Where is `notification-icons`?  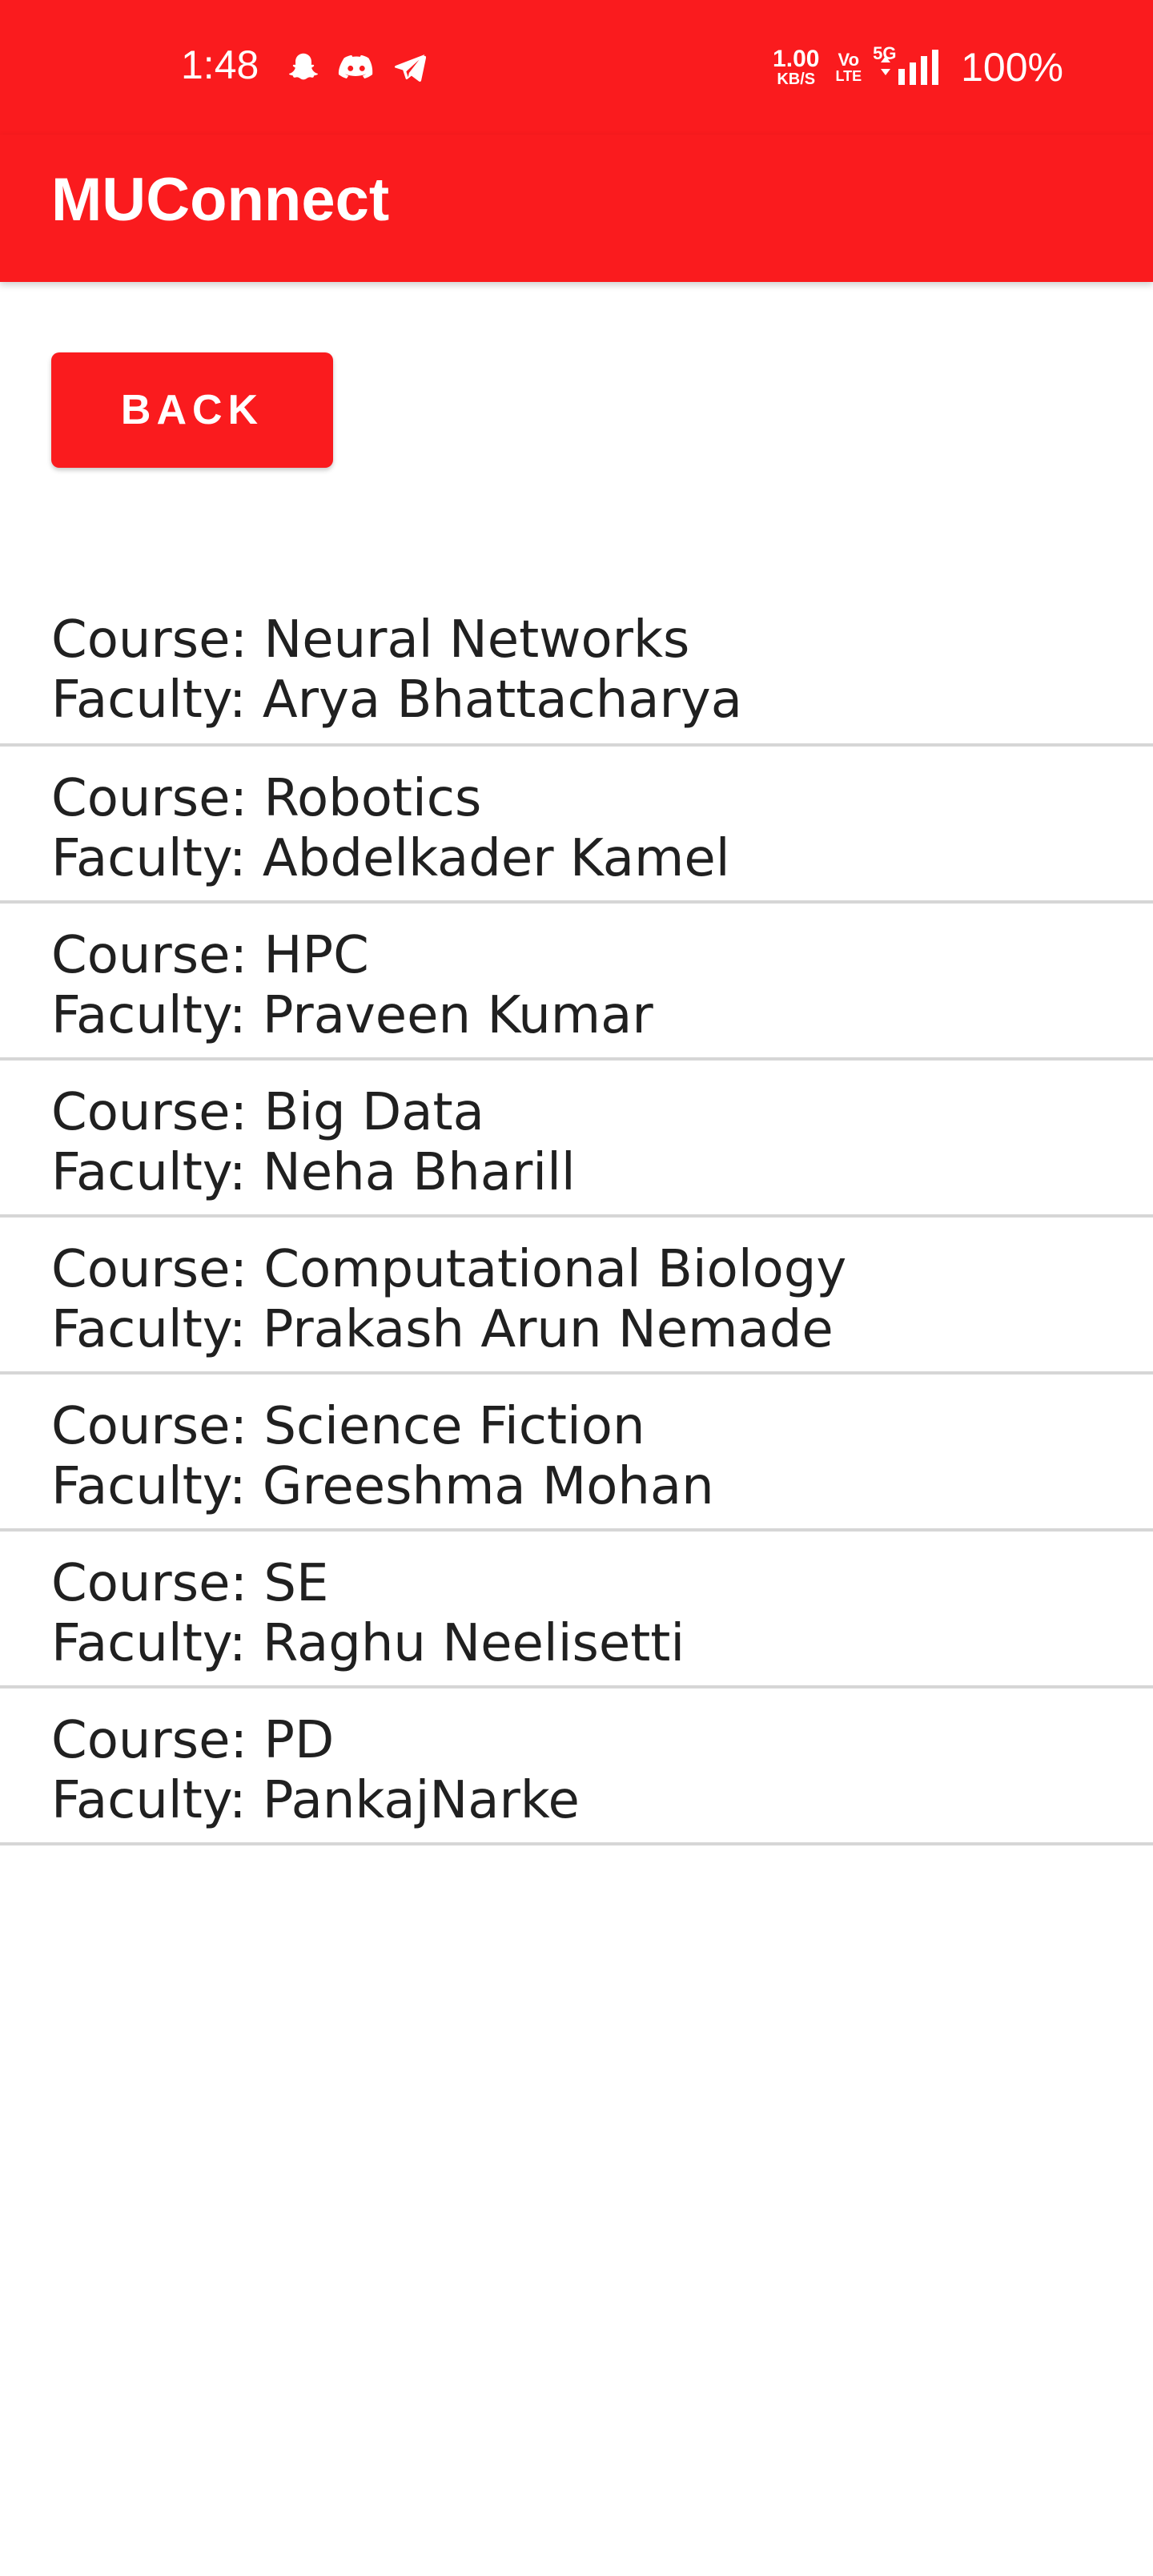
notification-icons is located at coordinates (357, 68).